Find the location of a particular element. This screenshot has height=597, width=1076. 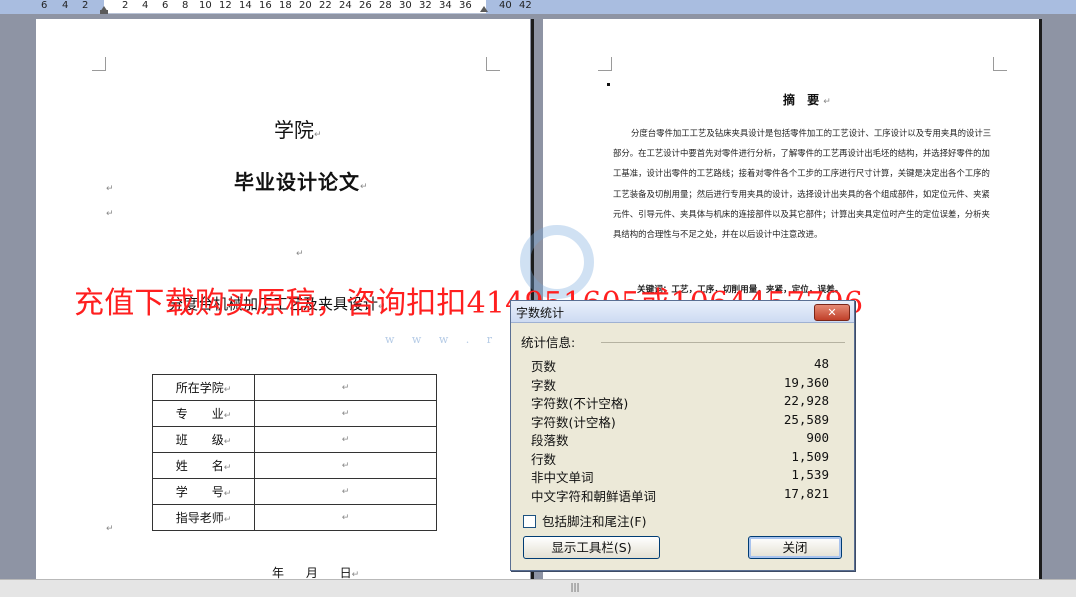

info-label: 班 级↵ is located at coordinates (203, 439).